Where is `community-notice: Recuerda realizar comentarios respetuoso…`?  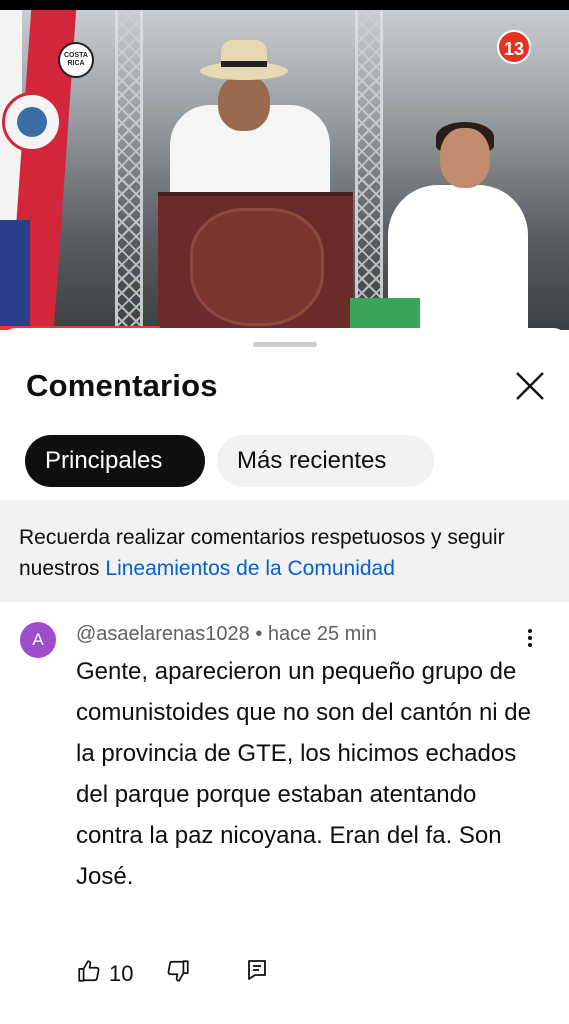
community-notice: Recuerda realizar comentarios respetuoso… is located at coordinates (284, 551).